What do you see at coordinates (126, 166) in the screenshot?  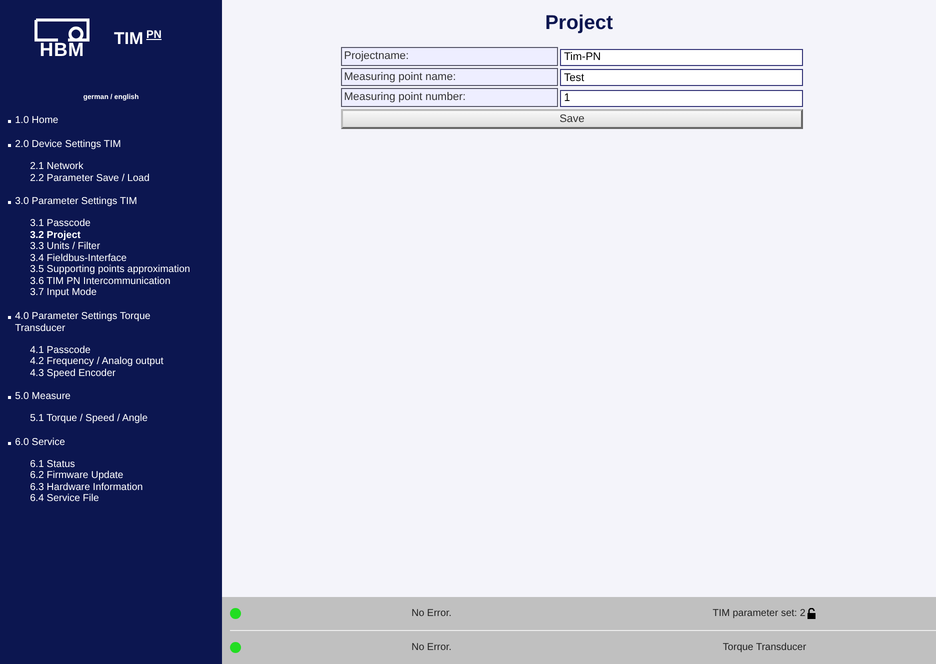 I see `nav-item-link: 2.1 Network` at bounding box center [126, 166].